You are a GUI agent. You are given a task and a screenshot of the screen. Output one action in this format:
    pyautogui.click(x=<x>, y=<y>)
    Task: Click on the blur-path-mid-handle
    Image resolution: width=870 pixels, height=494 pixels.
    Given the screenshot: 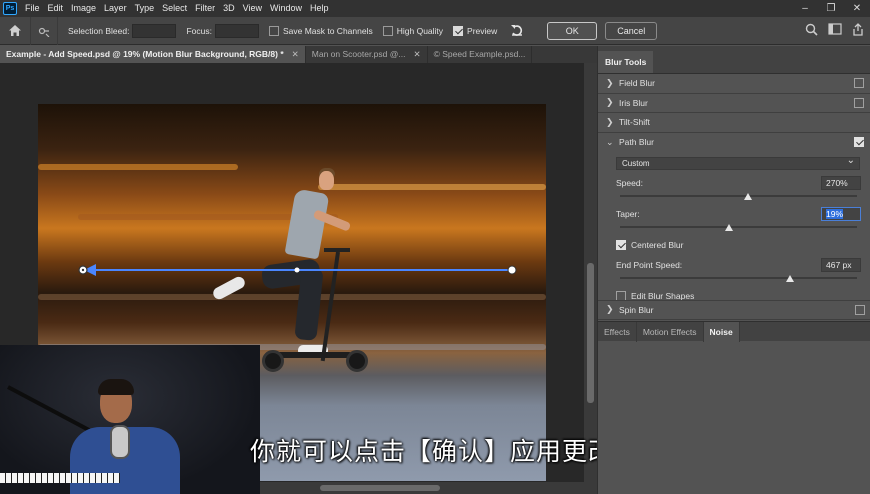 What is the action you would take?
    pyautogui.click(x=297, y=270)
    